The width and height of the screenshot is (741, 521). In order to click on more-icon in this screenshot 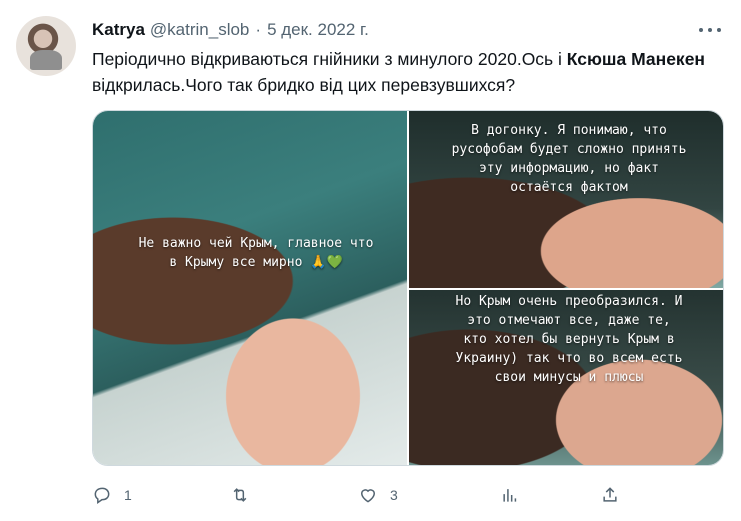, I will do `click(710, 30)`.